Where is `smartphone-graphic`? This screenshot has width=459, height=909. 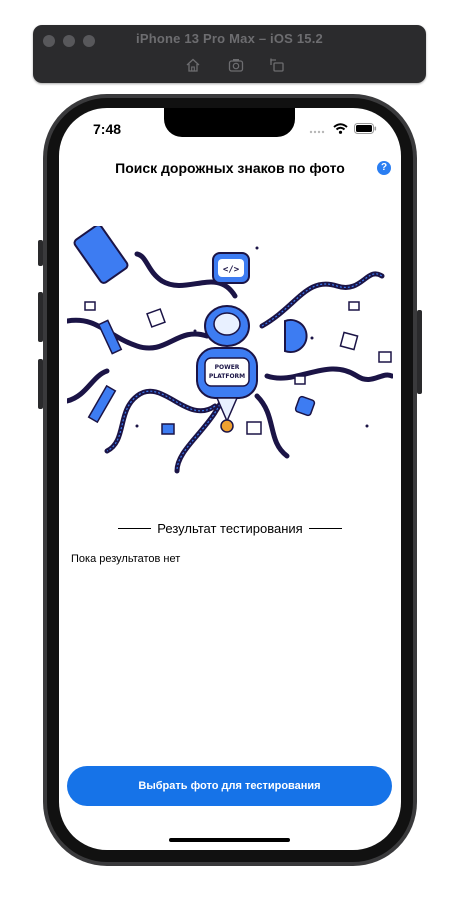 smartphone-graphic is located at coordinates (101, 255).